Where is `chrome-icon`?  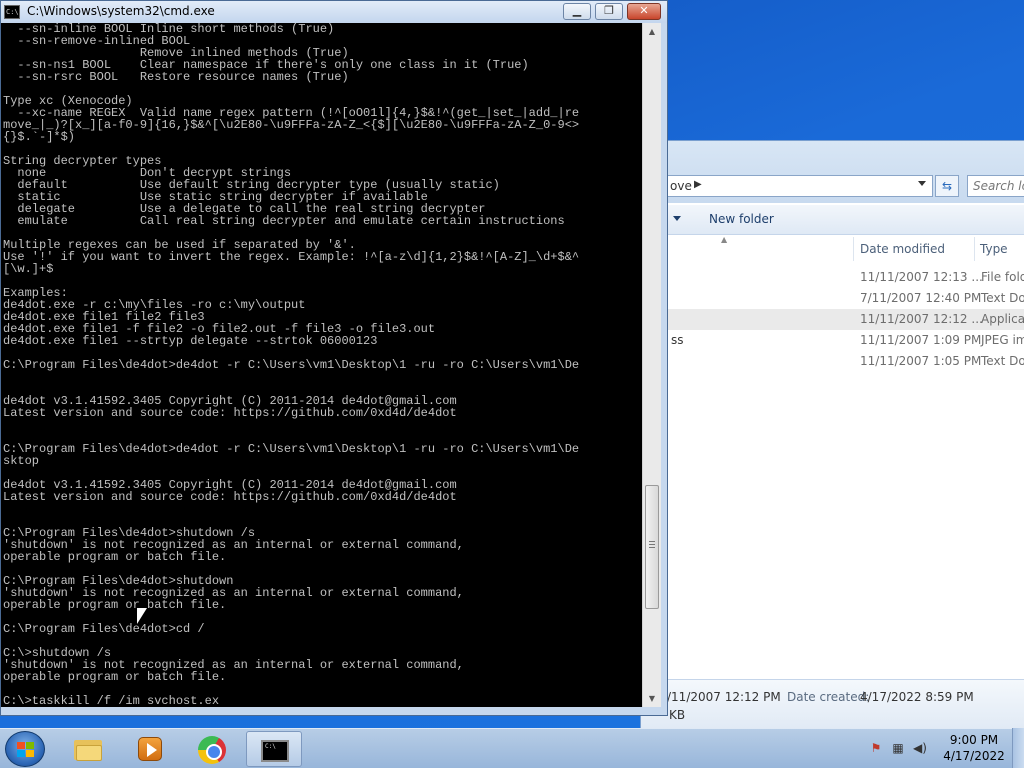
chrome-icon is located at coordinates (212, 750).